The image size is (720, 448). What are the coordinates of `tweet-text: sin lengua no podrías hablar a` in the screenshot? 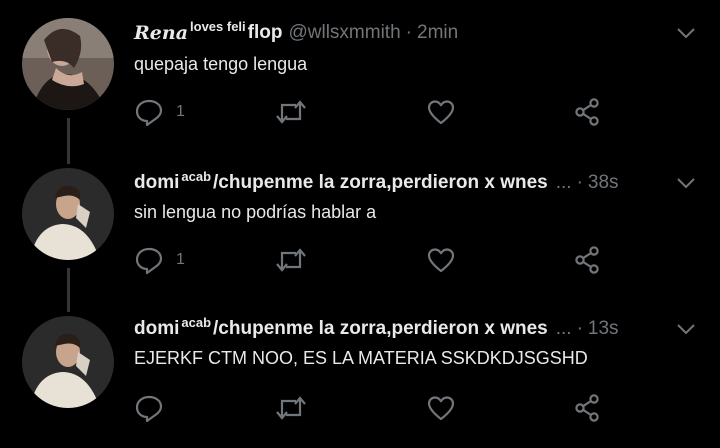 It's located at (255, 212).